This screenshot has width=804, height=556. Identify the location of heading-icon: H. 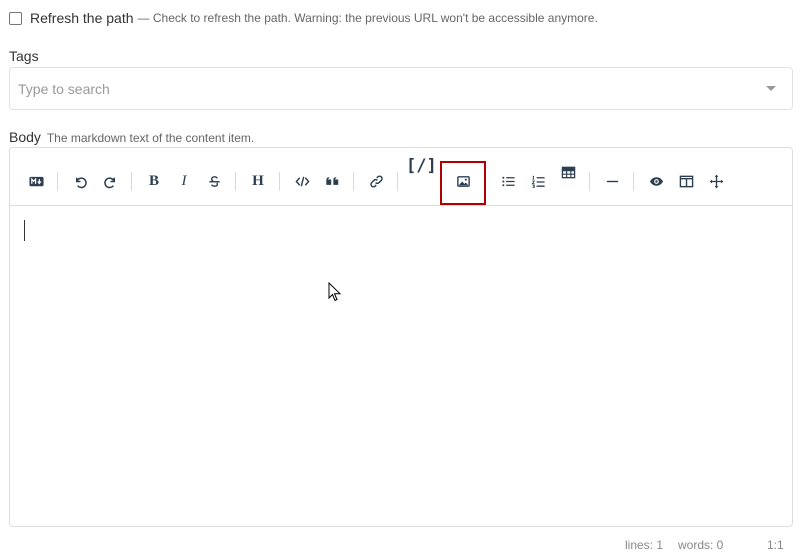
(258, 181).